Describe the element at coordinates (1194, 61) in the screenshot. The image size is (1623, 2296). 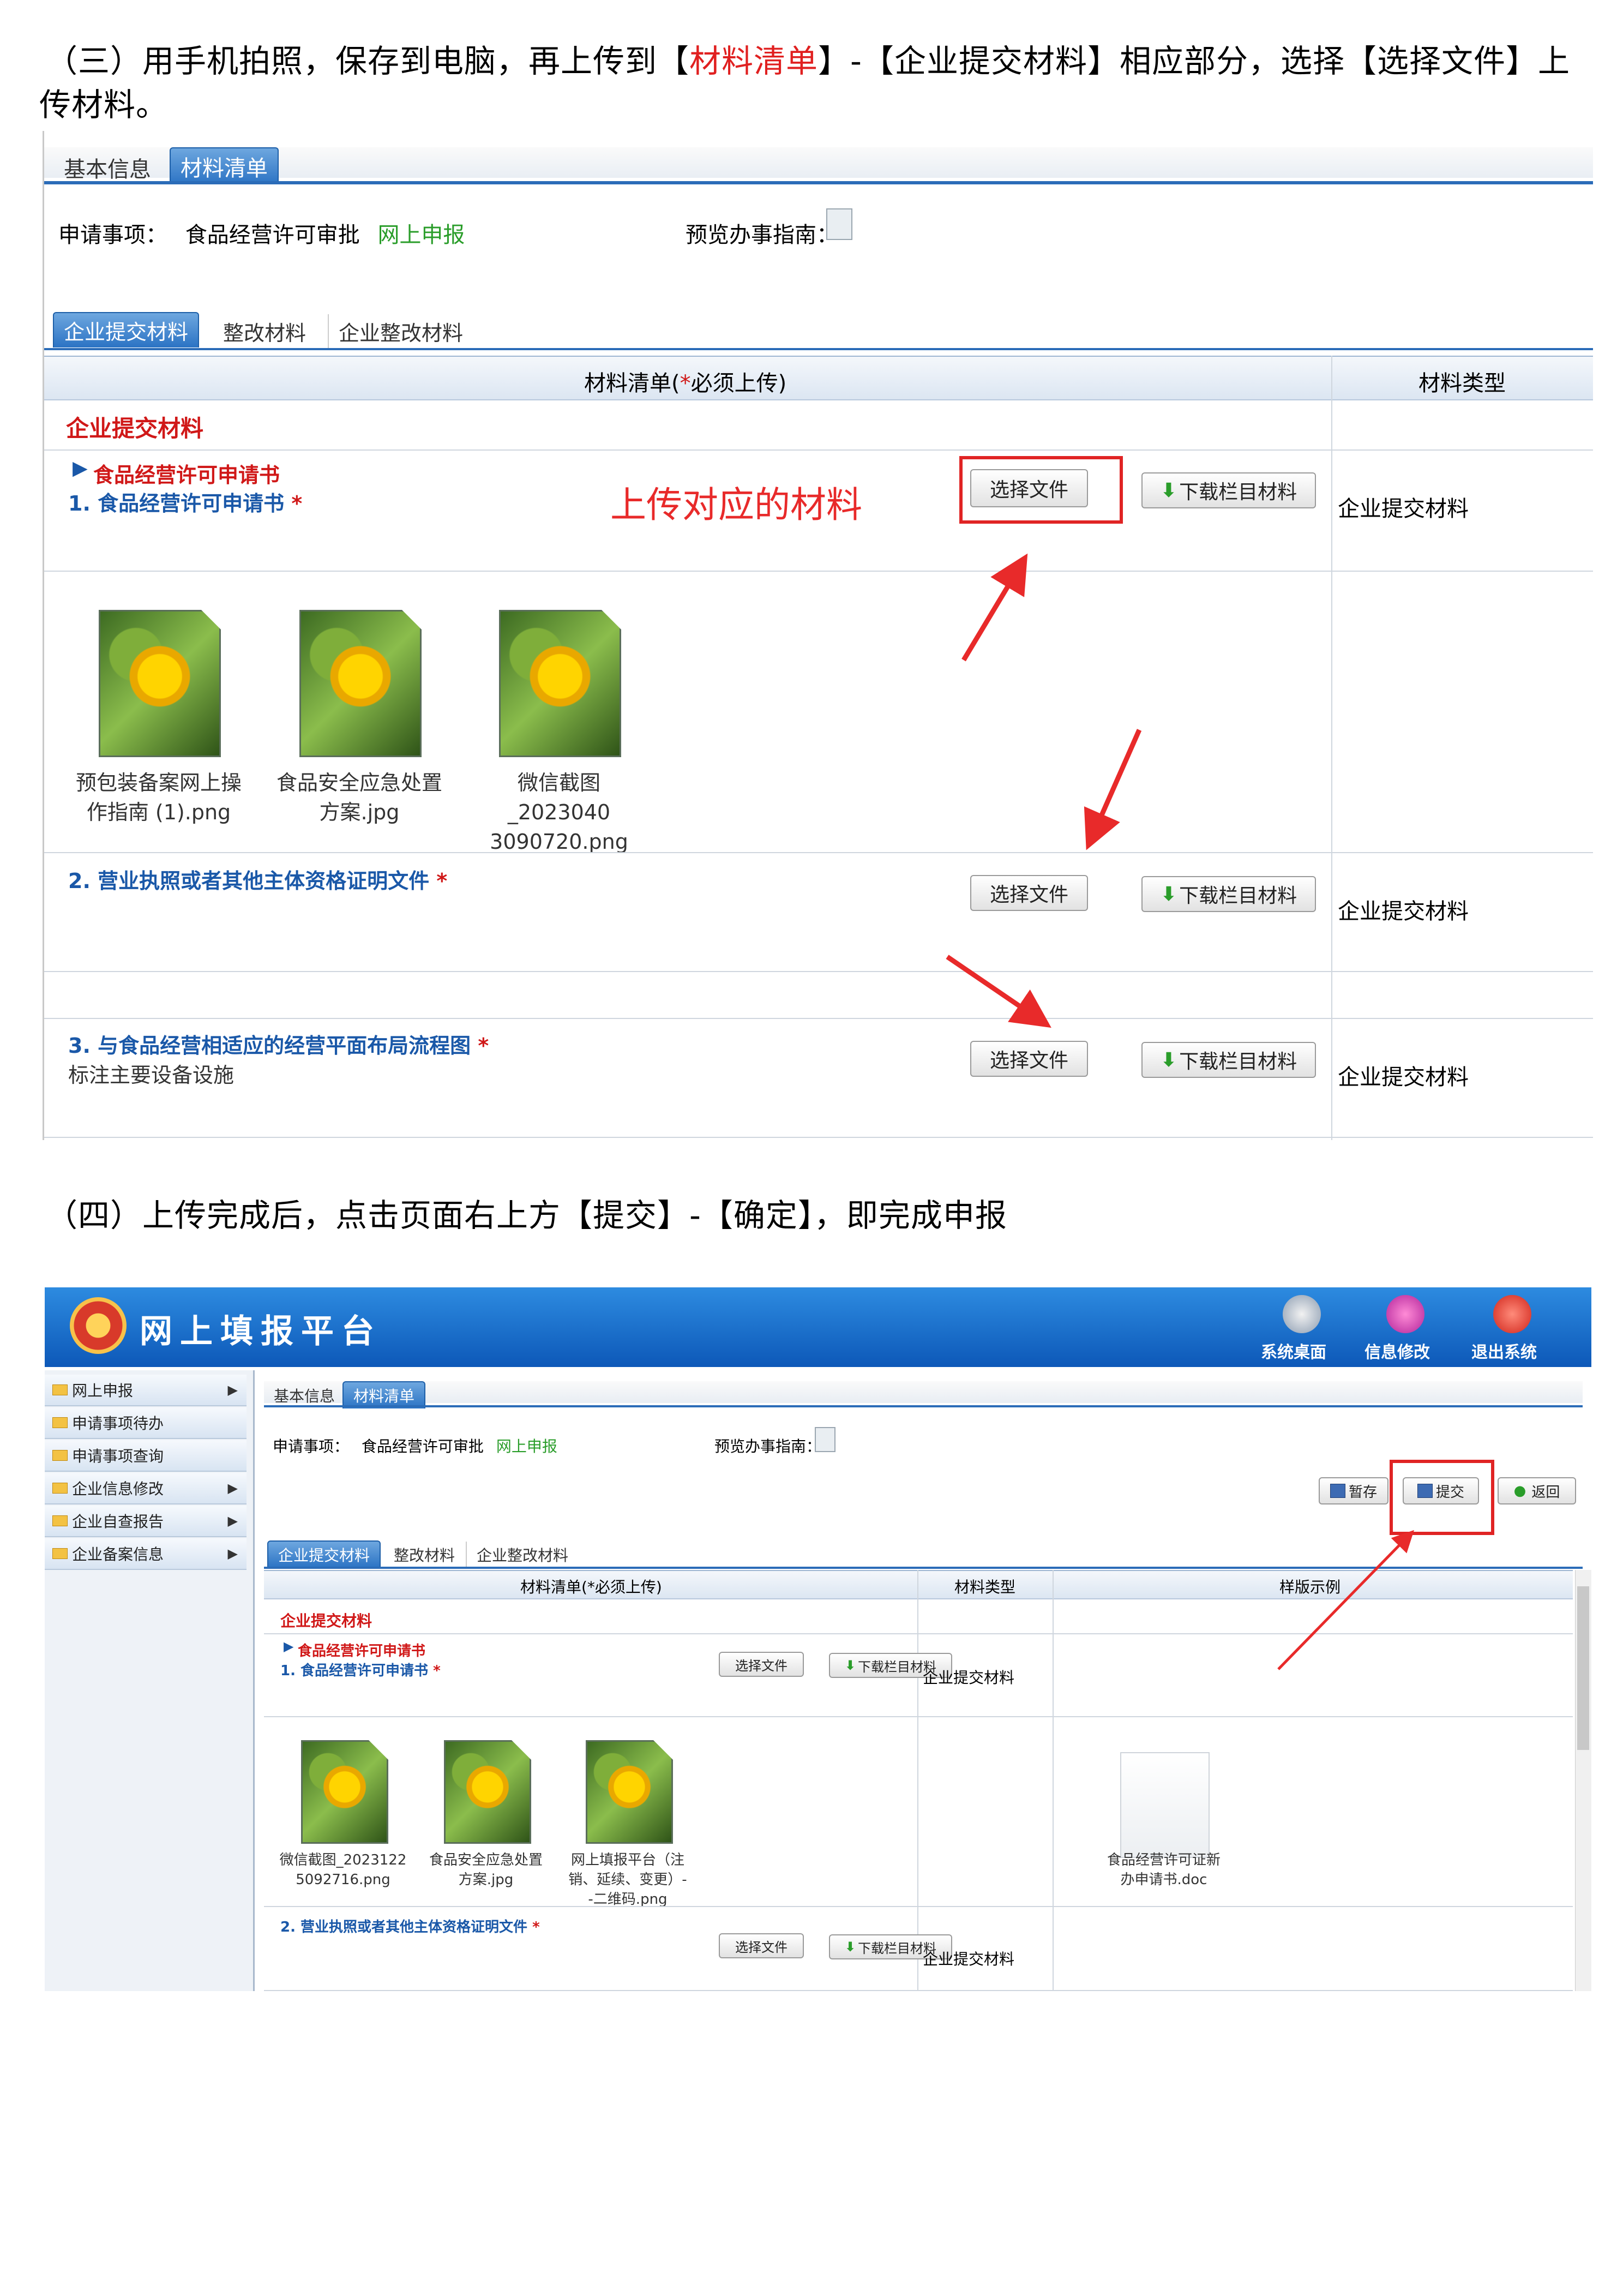
I see `step3-text-c: 】-【企业提交材料】相应部分，选择【选择文件】上` at that location.